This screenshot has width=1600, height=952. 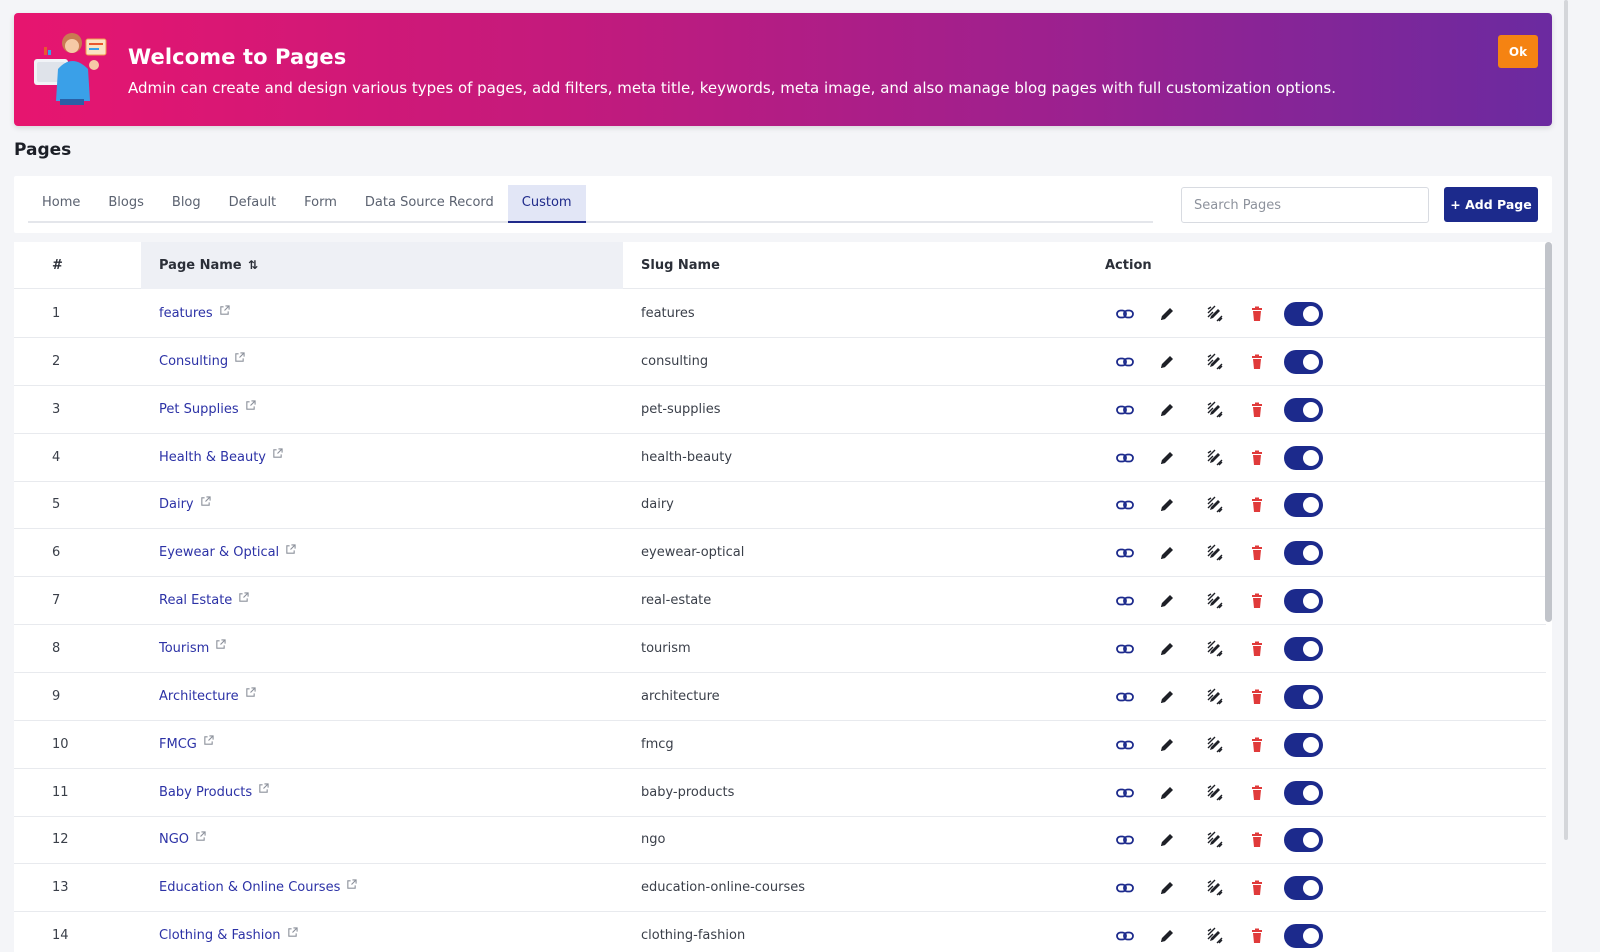 I want to click on tab-form: Form, so click(x=320, y=204).